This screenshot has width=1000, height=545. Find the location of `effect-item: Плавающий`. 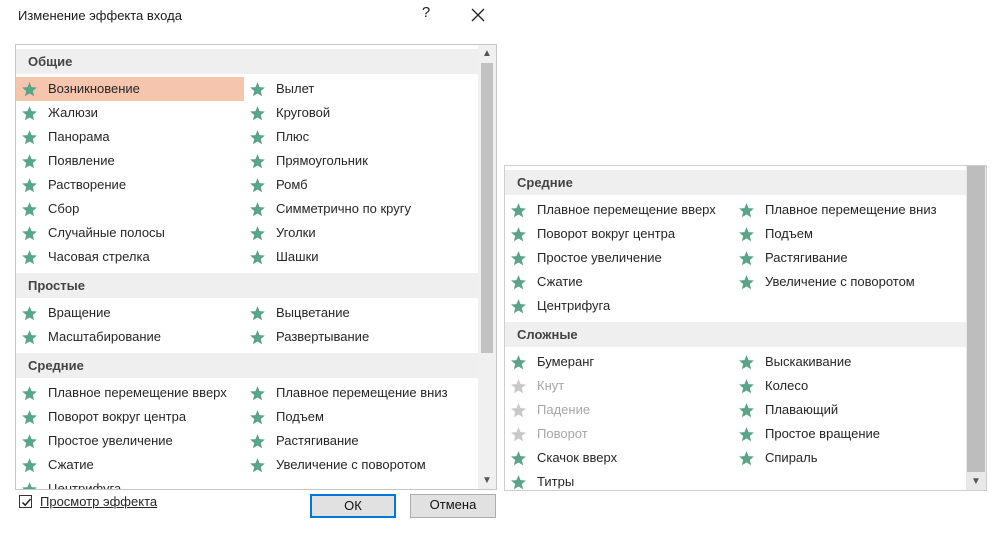

effect-item: Плавающий is located at coordinates (848, 410).